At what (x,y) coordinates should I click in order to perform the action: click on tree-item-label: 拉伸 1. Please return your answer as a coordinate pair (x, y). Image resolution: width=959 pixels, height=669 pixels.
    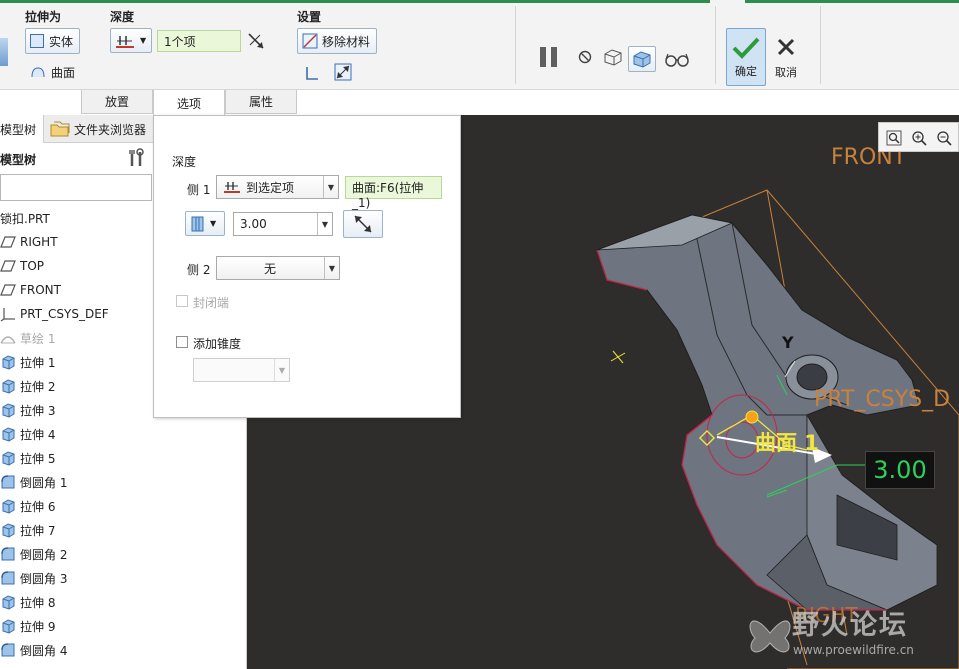
    Looking at the image, I should click on (38, 362).